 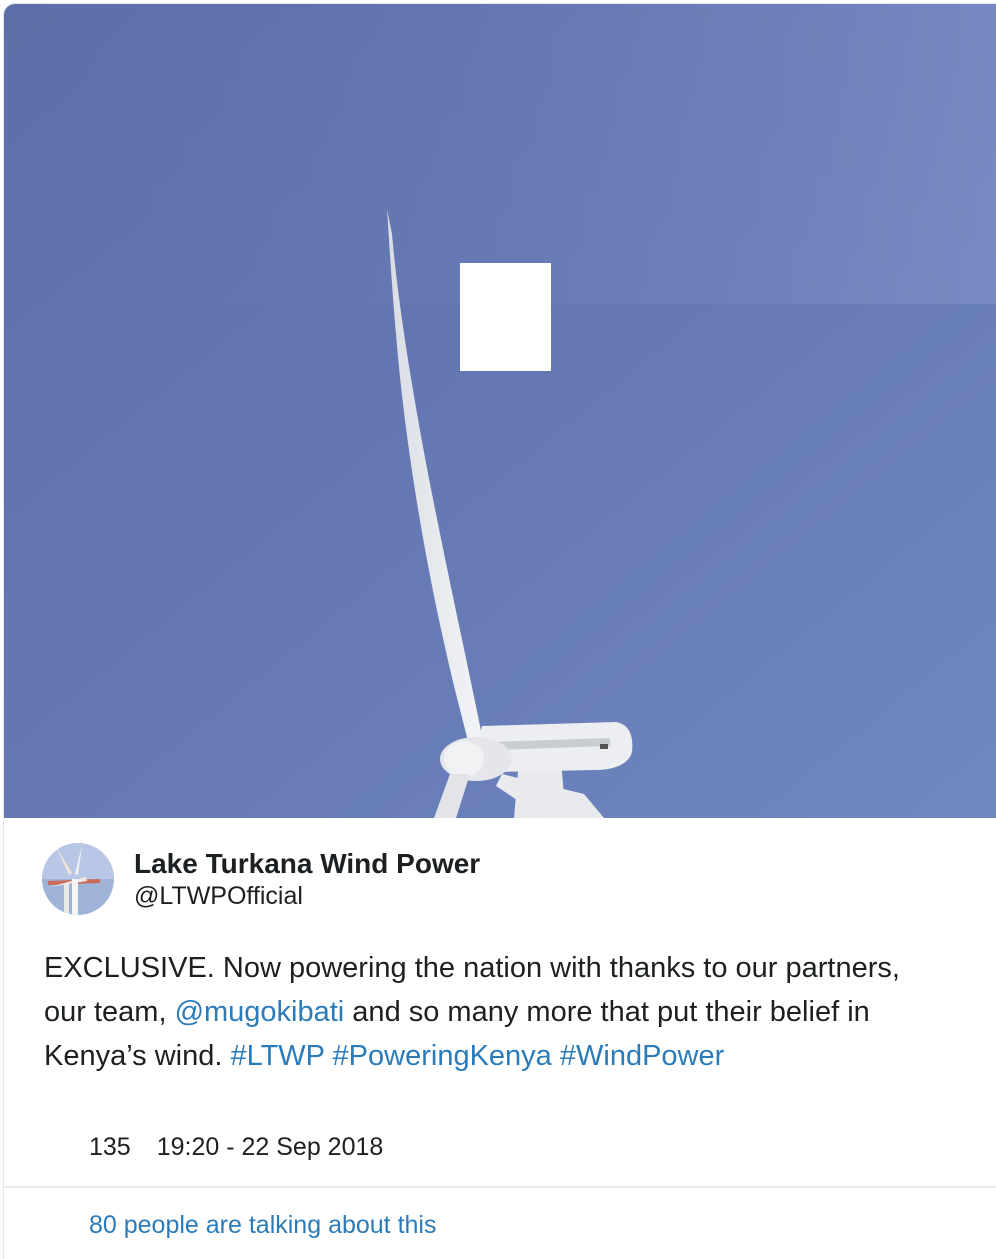 I want to click on like-button: 135, so click(x=110, y=1147).